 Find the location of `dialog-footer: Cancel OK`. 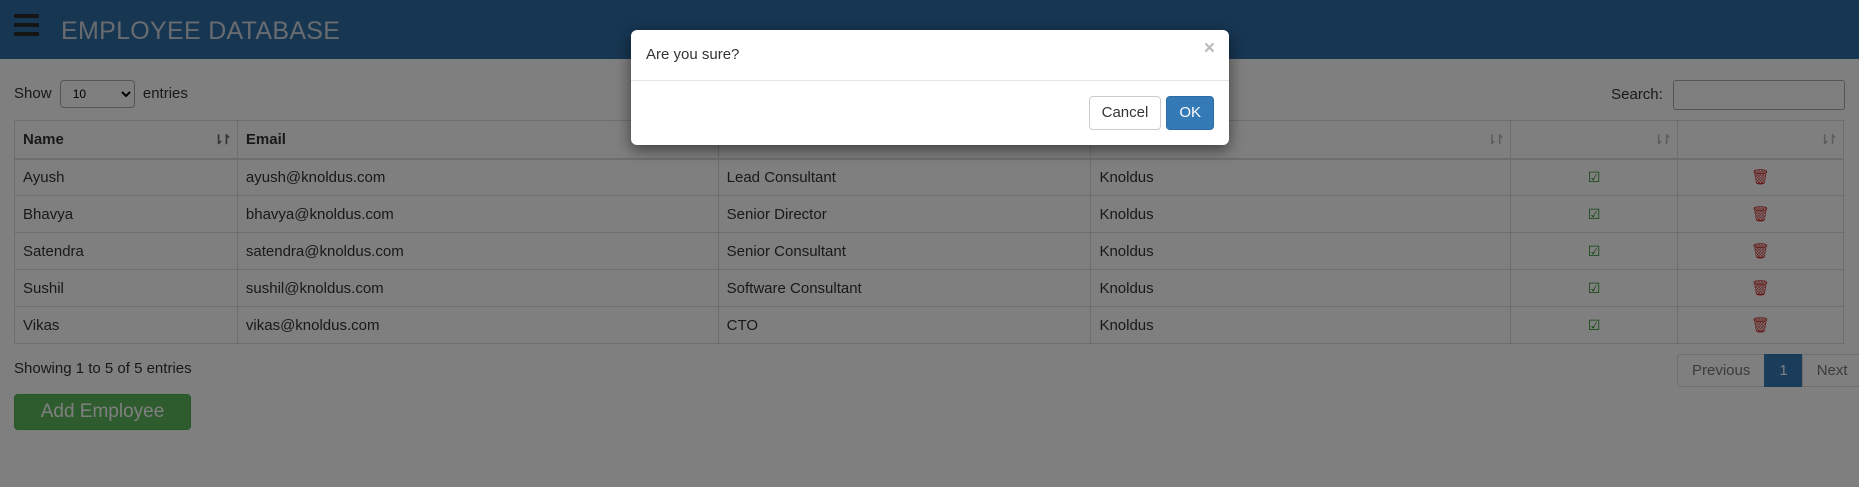

dialog-footer: Cancel OK is located at coordinates (1151, 113).